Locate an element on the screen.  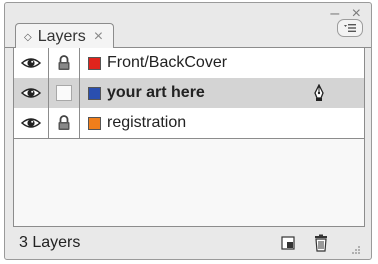
tab-strip: ◇ Layers × is located at coordinates (188, 33).